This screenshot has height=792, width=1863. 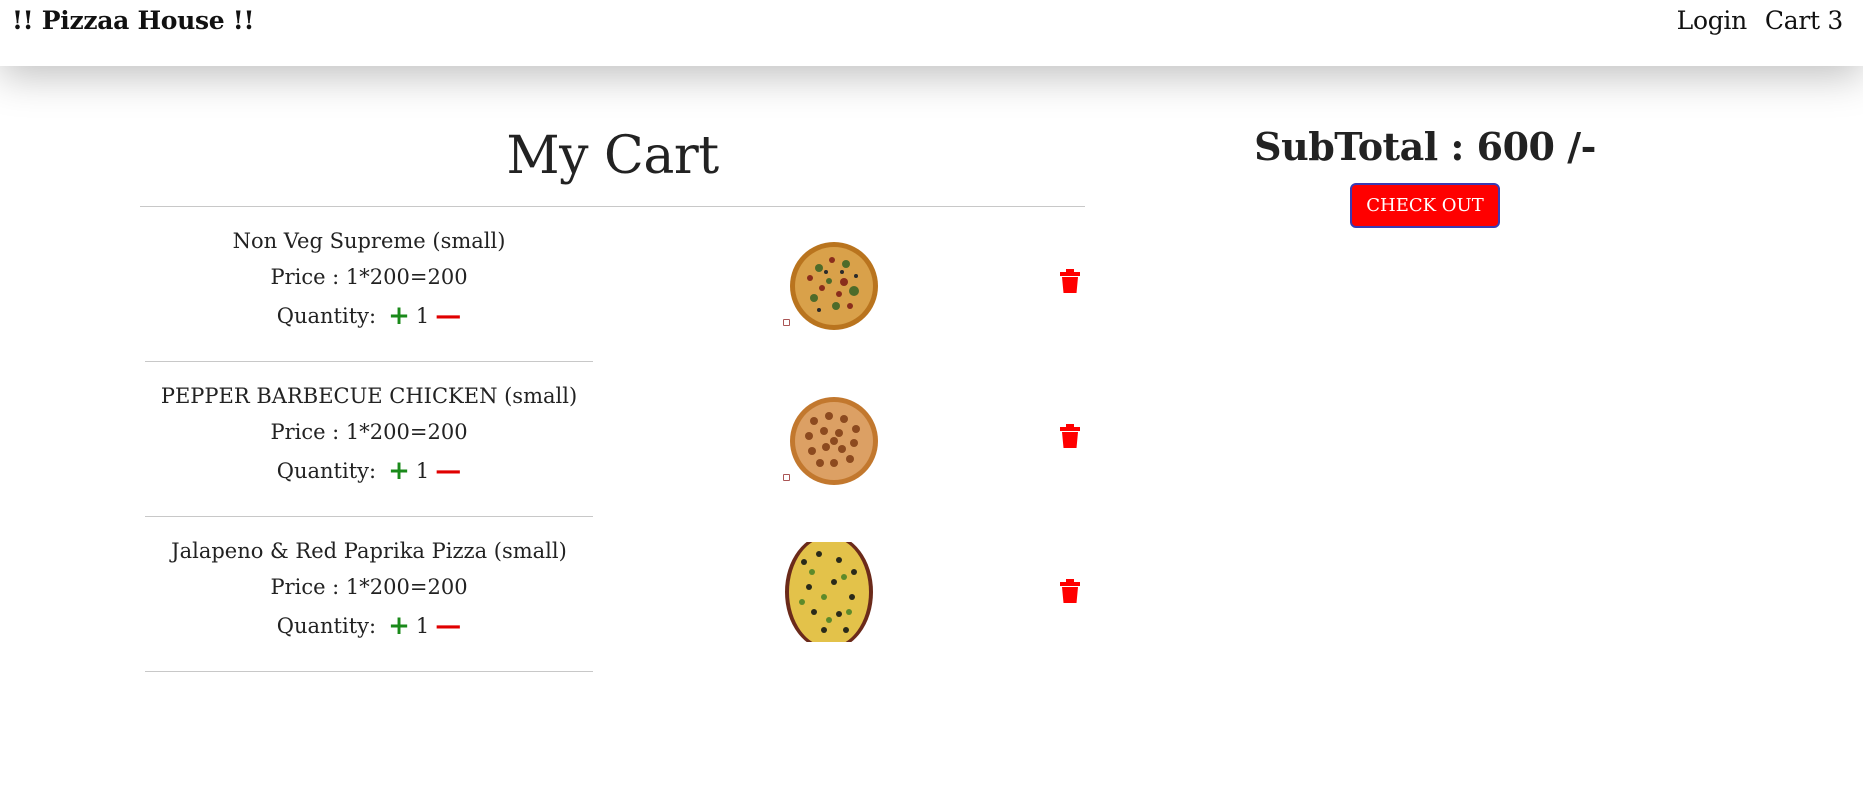 I want to click on nav-links: Login Cart 3, so click(x=1760, y=20).